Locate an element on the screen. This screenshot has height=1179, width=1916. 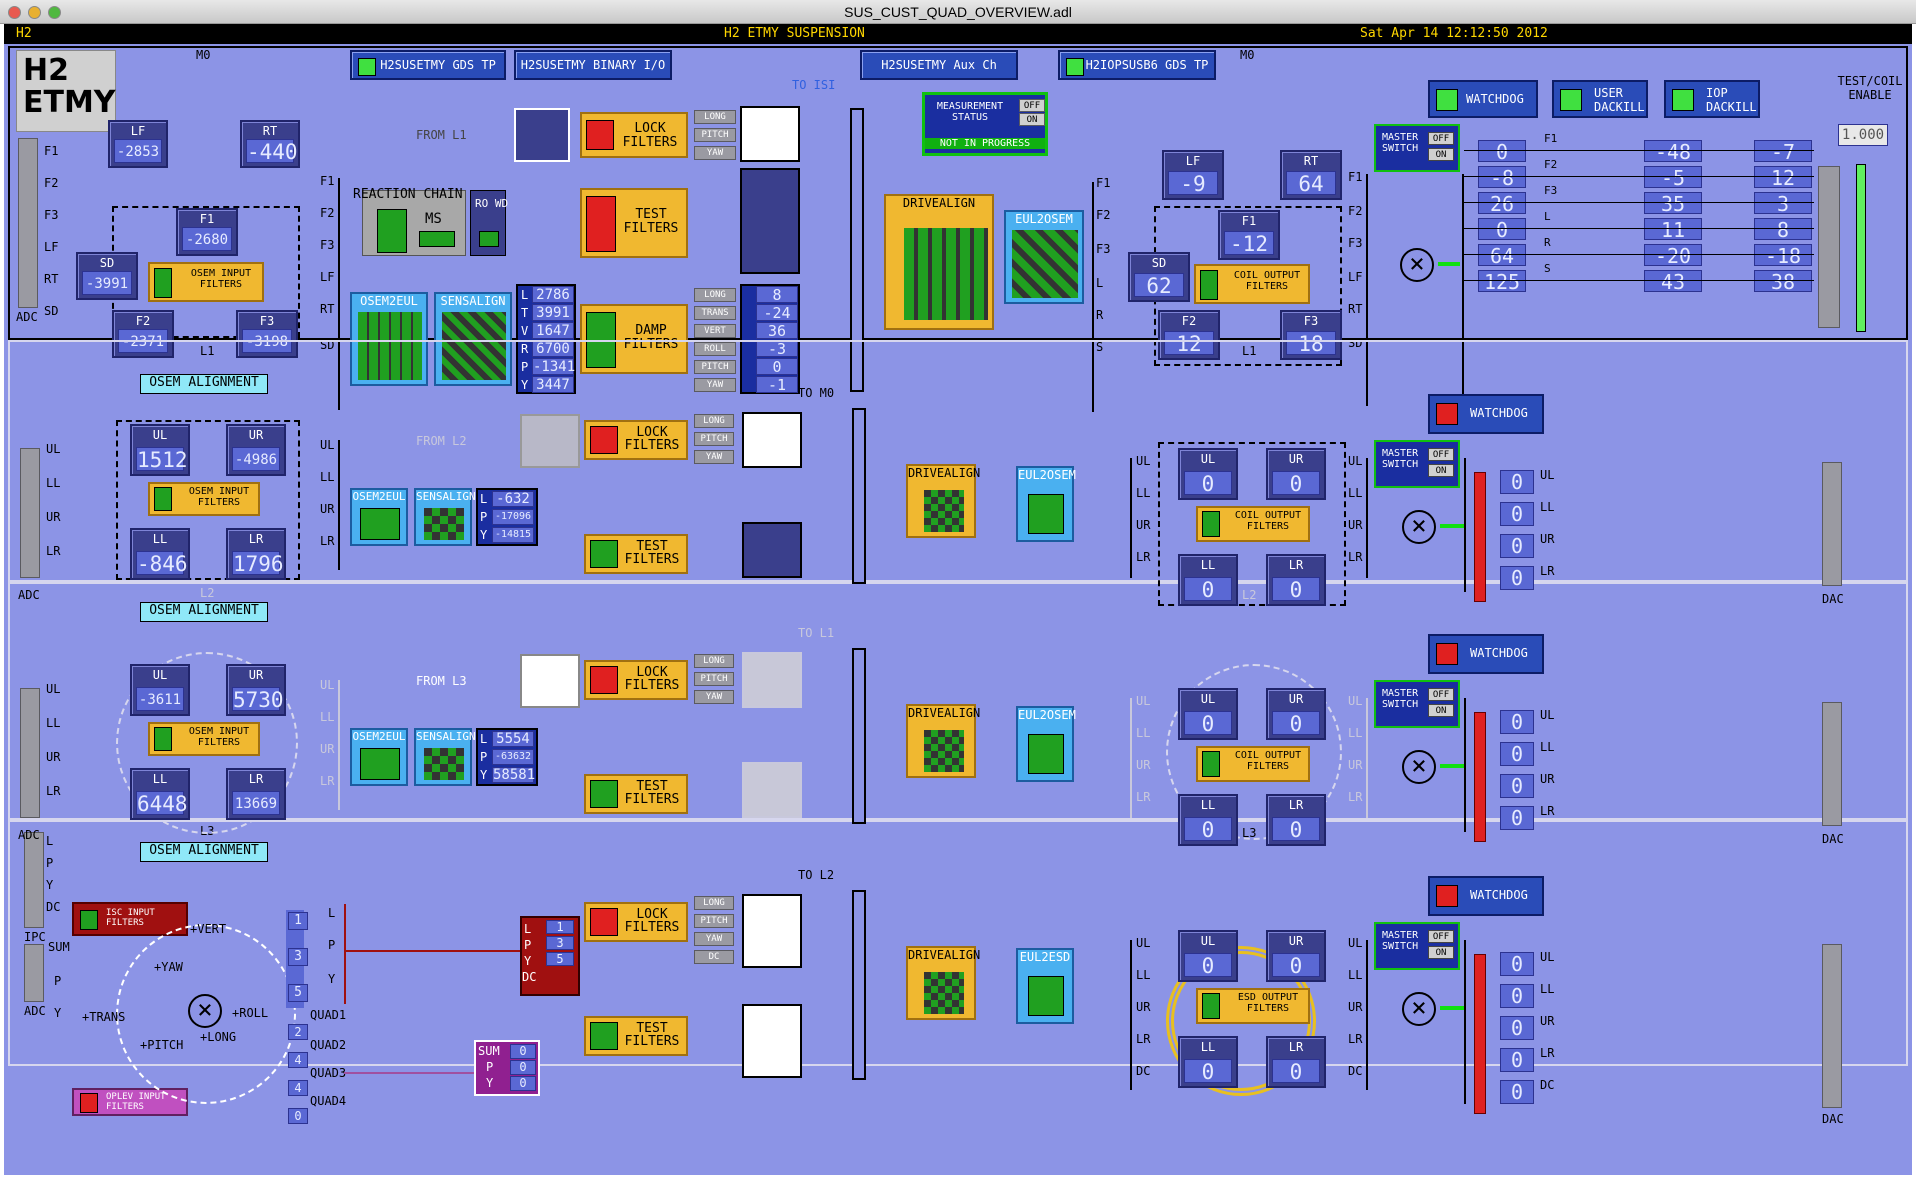
l2-drivealign: DRIVEALIGN is located at coordinates (943, 741).